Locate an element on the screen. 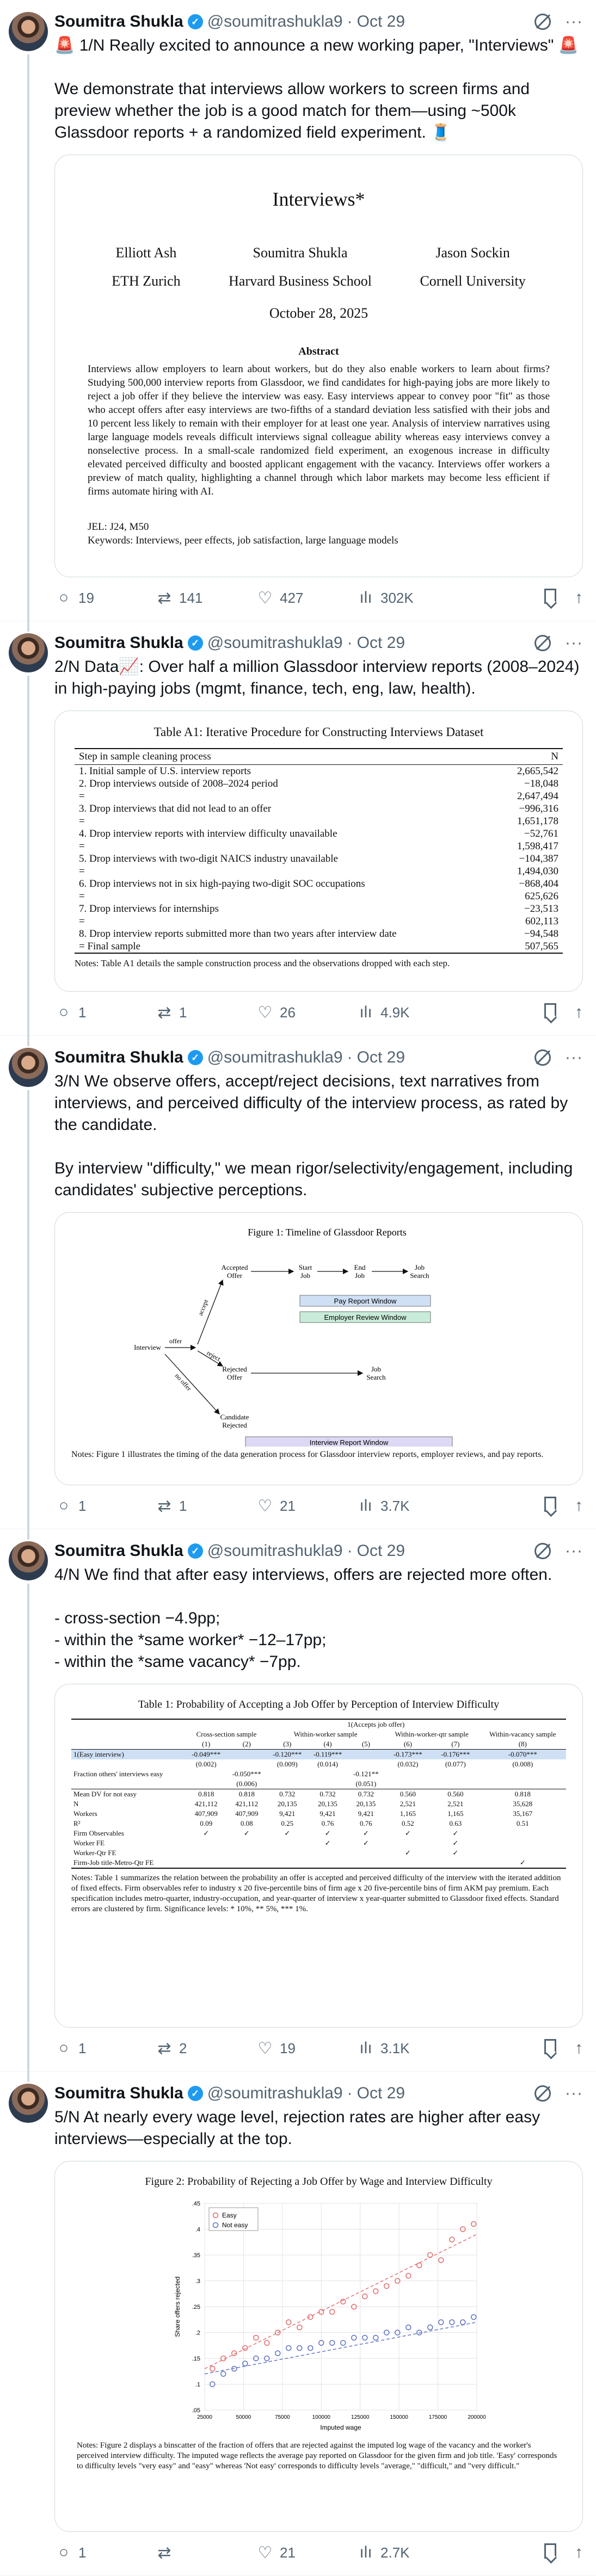 The width and height of the screenshot is (596, 2576). reply-icon: ○ is located at coordinates (63, 598).